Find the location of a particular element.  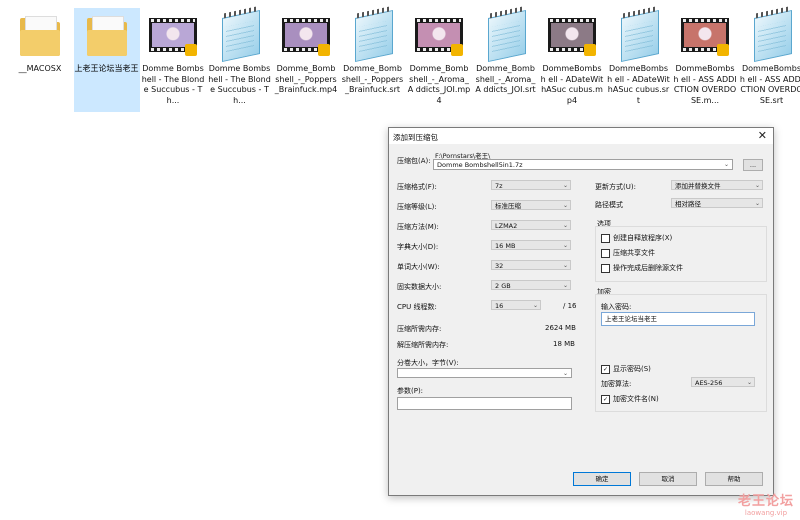

cpu-value: 16 is located at coordinates (499, 306).